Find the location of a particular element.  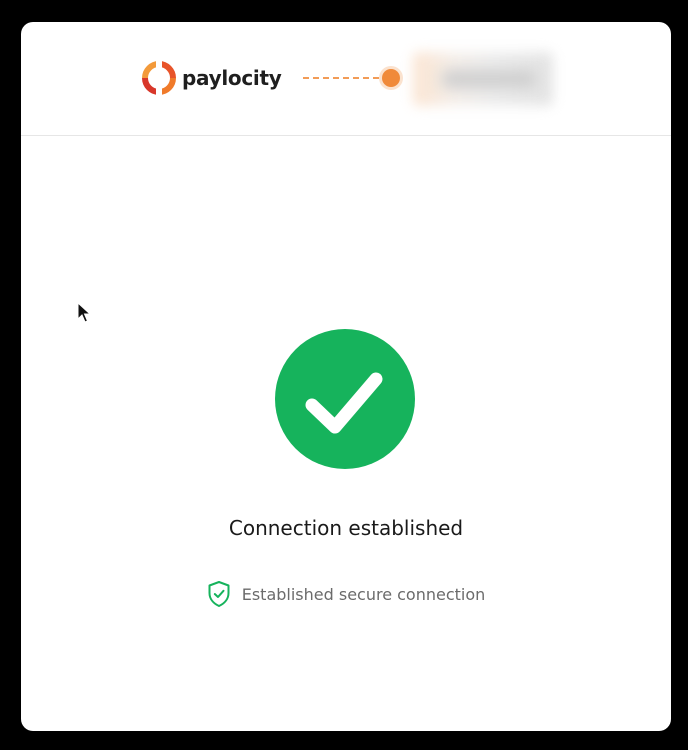

dialog-header: paylocity is located at coordinates (346, 79).